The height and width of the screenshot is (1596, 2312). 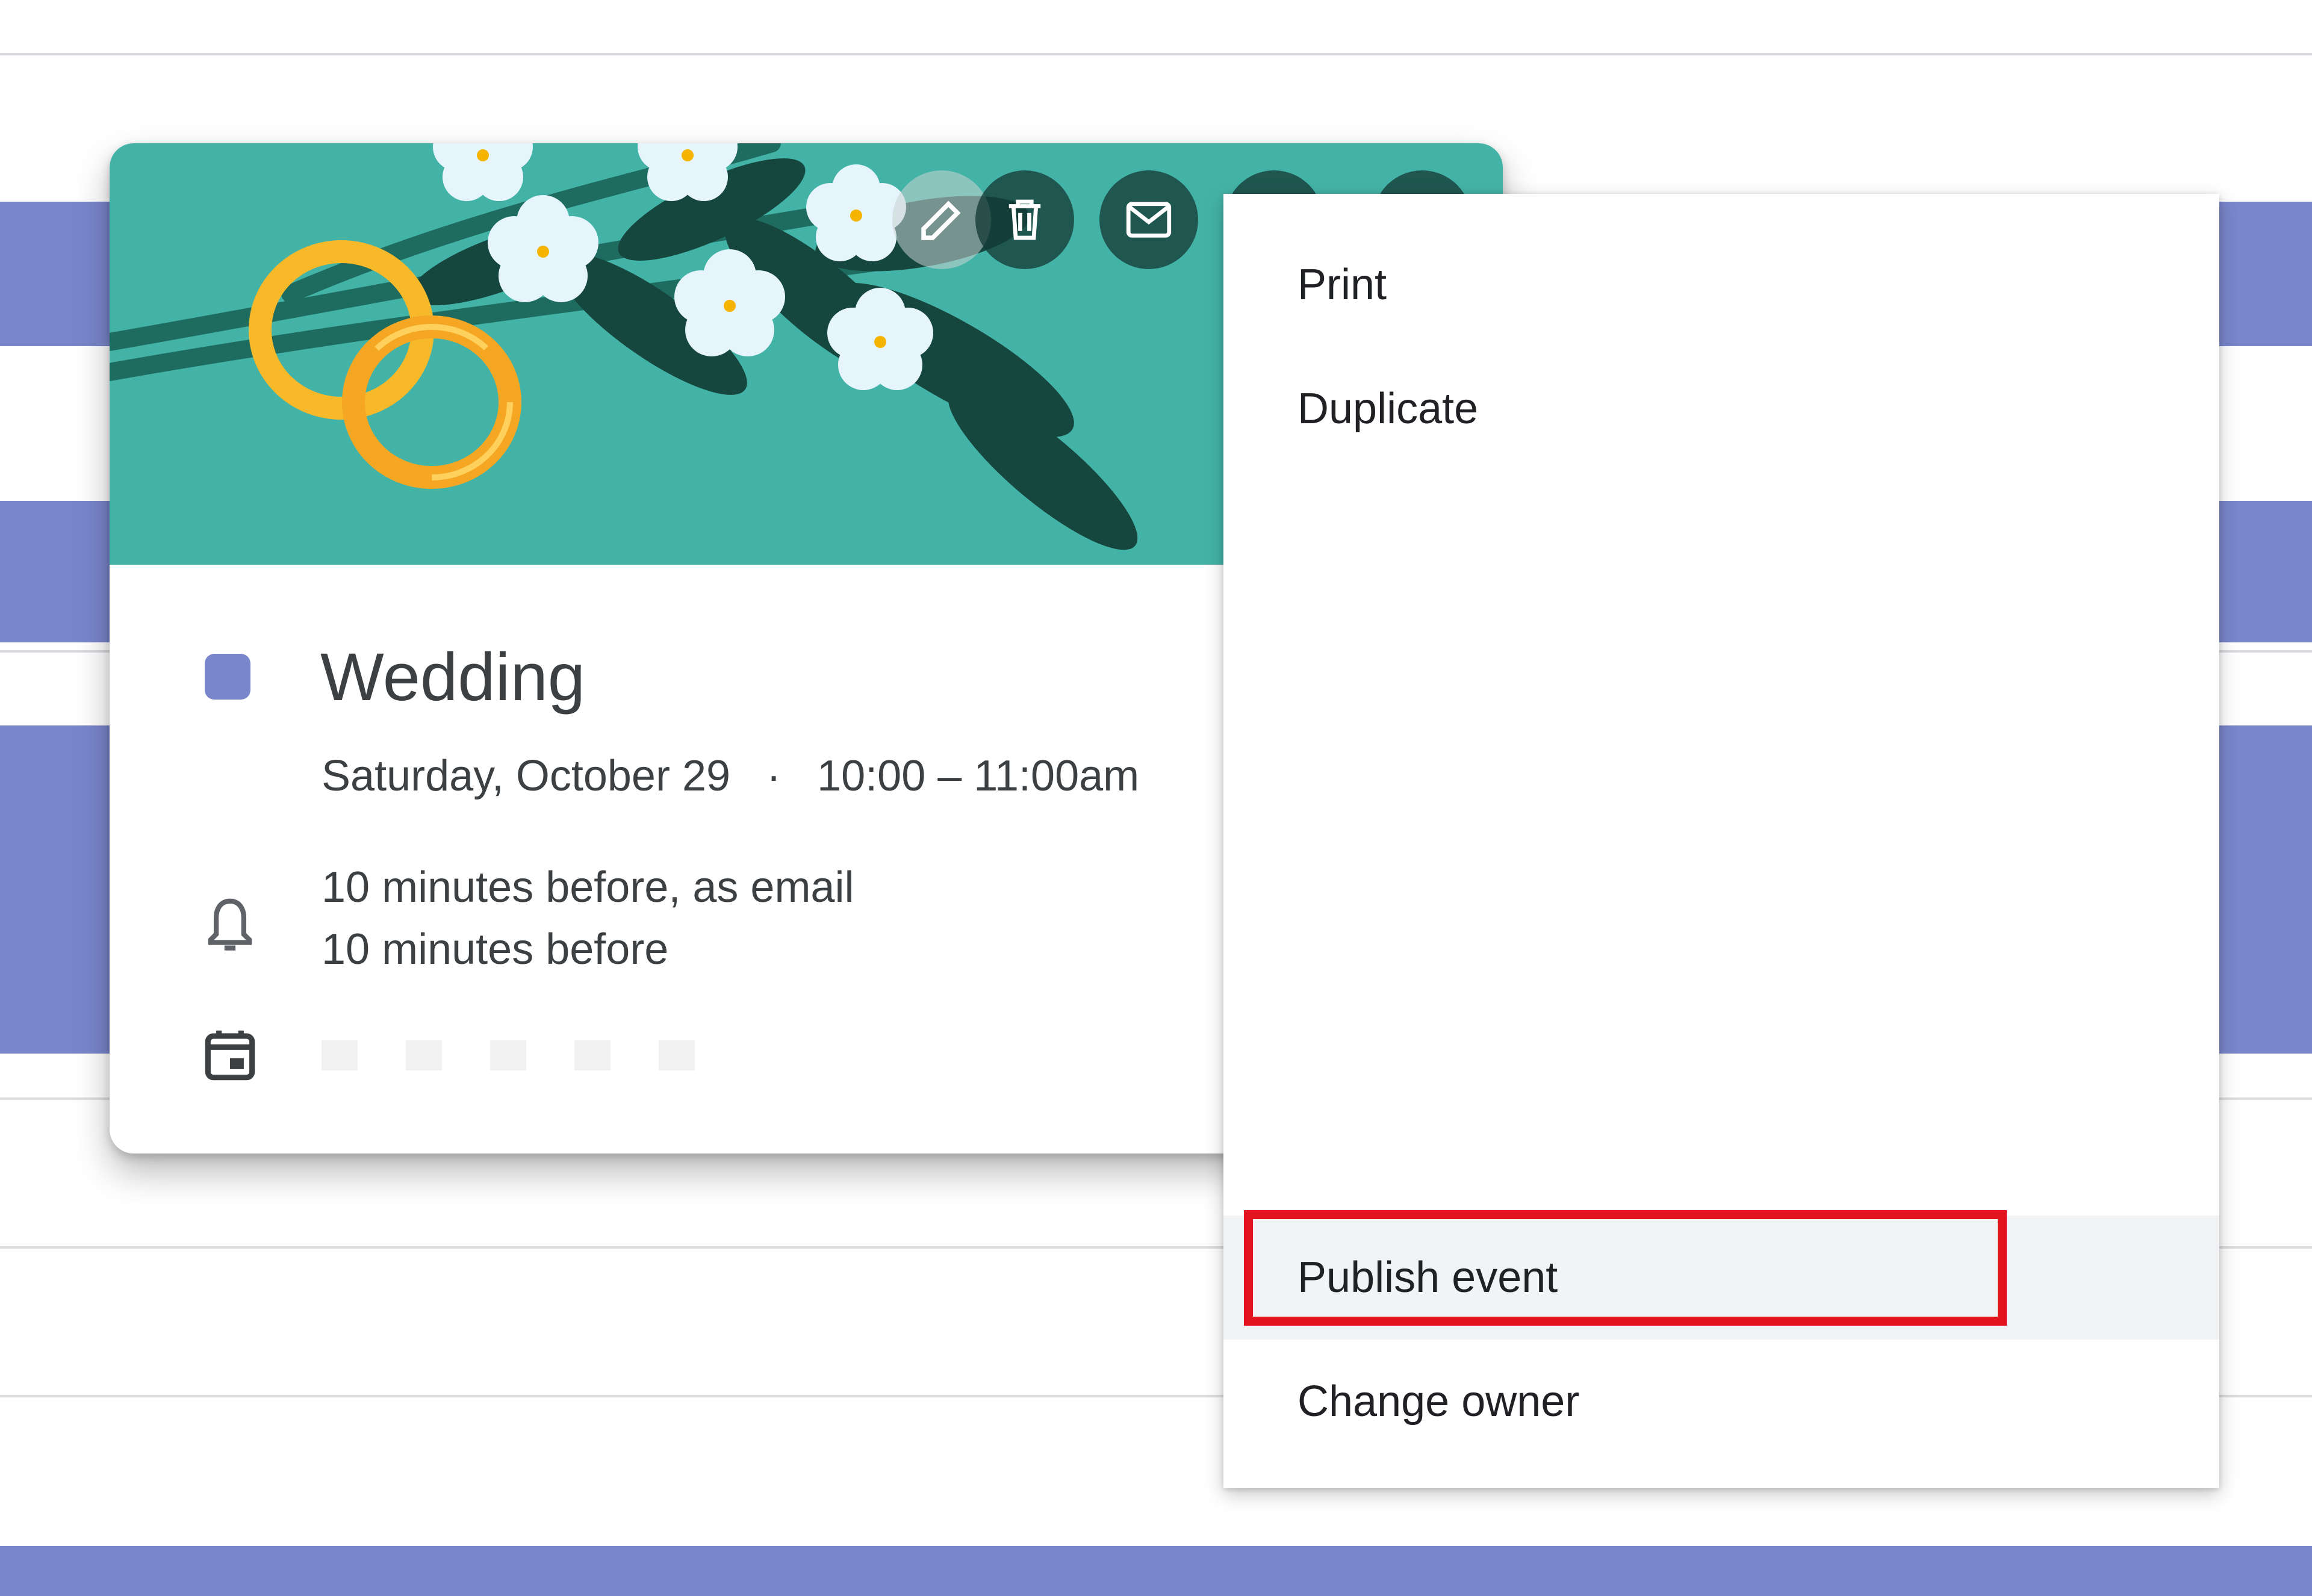 I want to click on menu-item-print: Print, so click(x=1721, y=285).